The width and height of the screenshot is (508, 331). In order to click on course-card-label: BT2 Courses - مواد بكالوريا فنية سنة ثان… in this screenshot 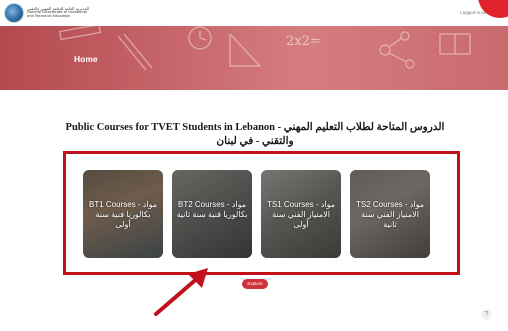, I will do `click(212, 210)`.